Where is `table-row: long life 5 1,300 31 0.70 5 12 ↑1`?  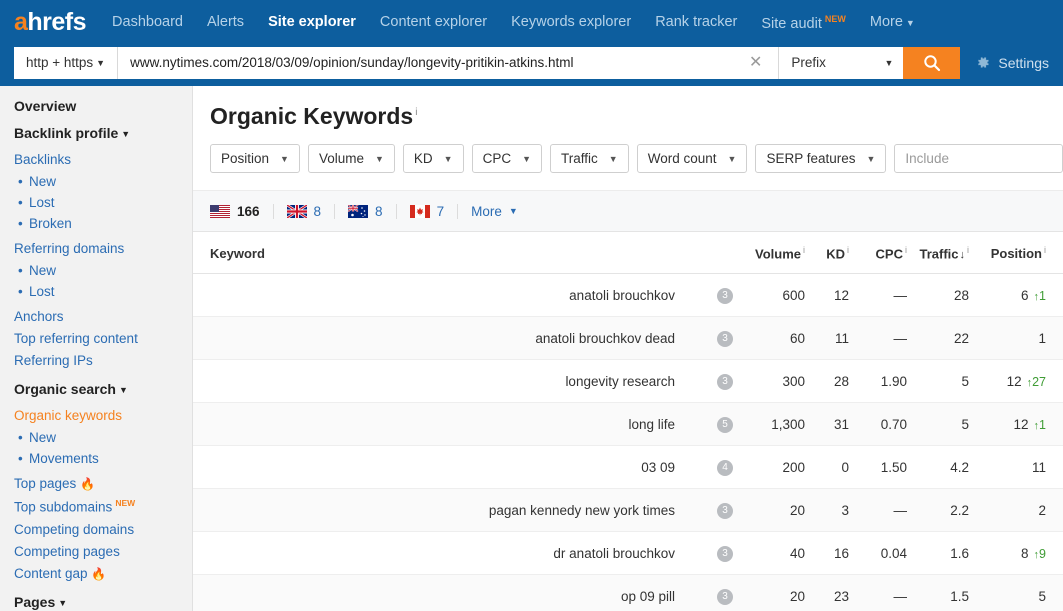
table-row: long life 5 1,300 31 0.70 5 12 ↑1 is located at coordinates (628, 424).